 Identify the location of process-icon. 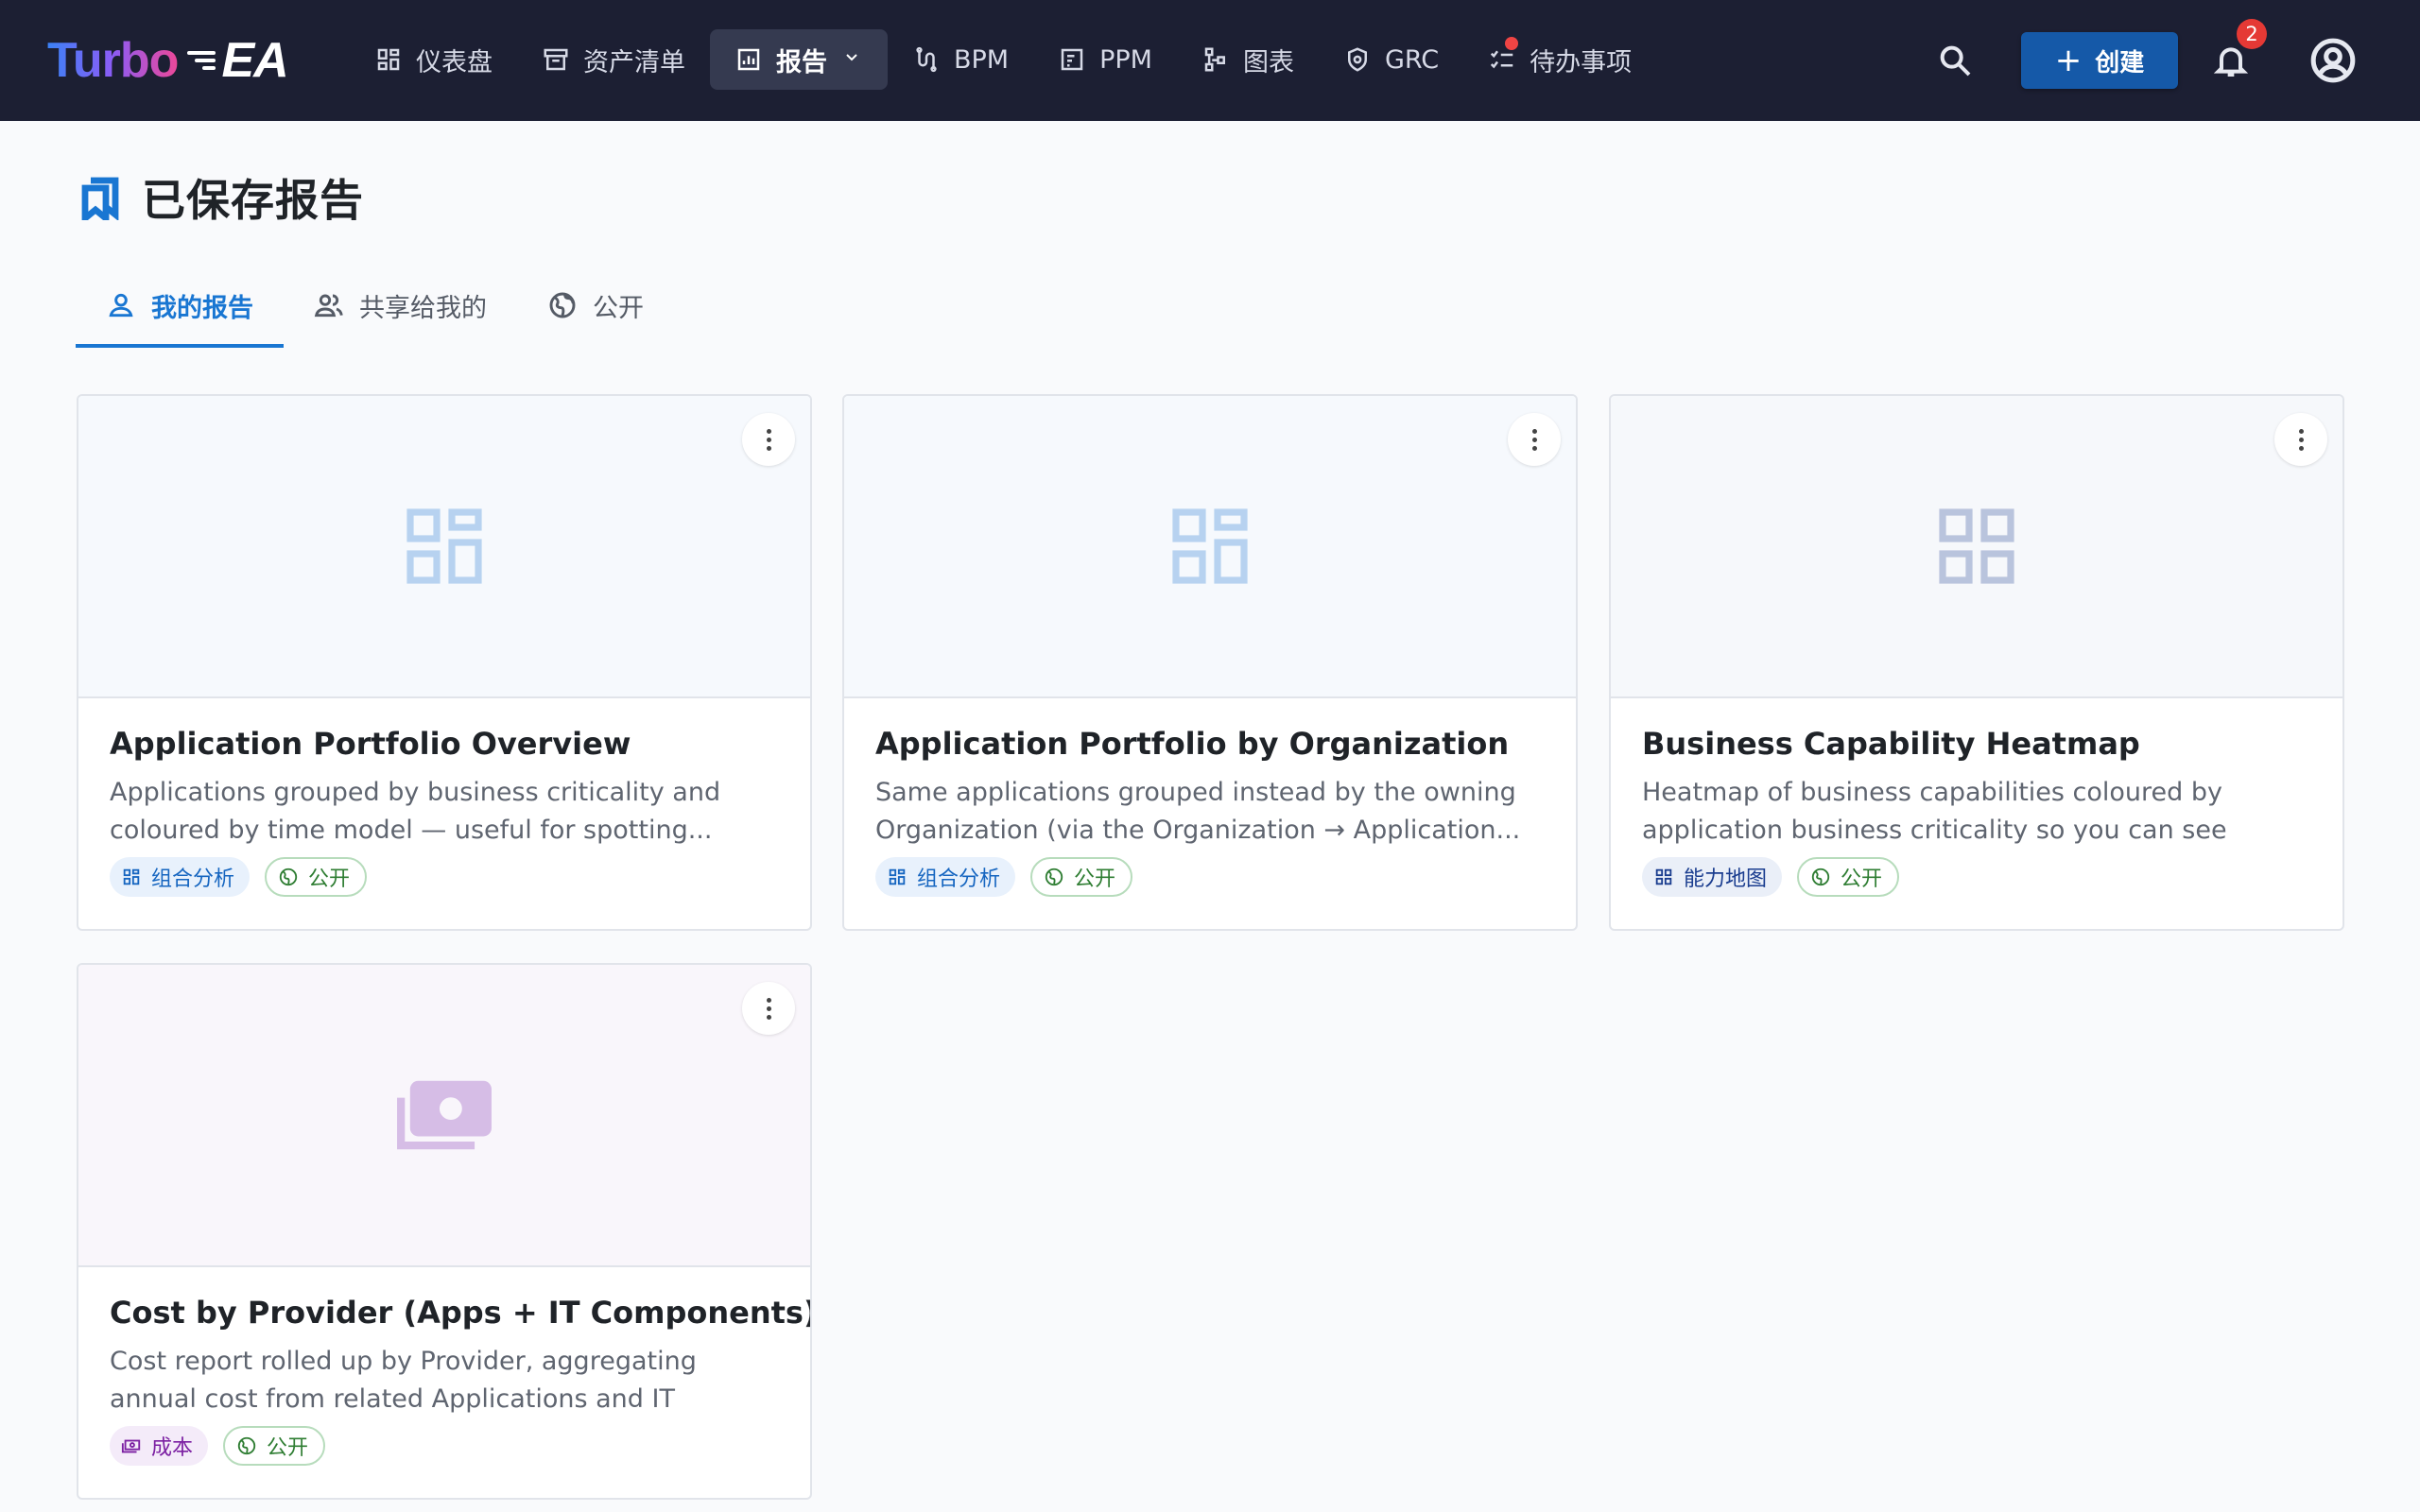
(927, 59).